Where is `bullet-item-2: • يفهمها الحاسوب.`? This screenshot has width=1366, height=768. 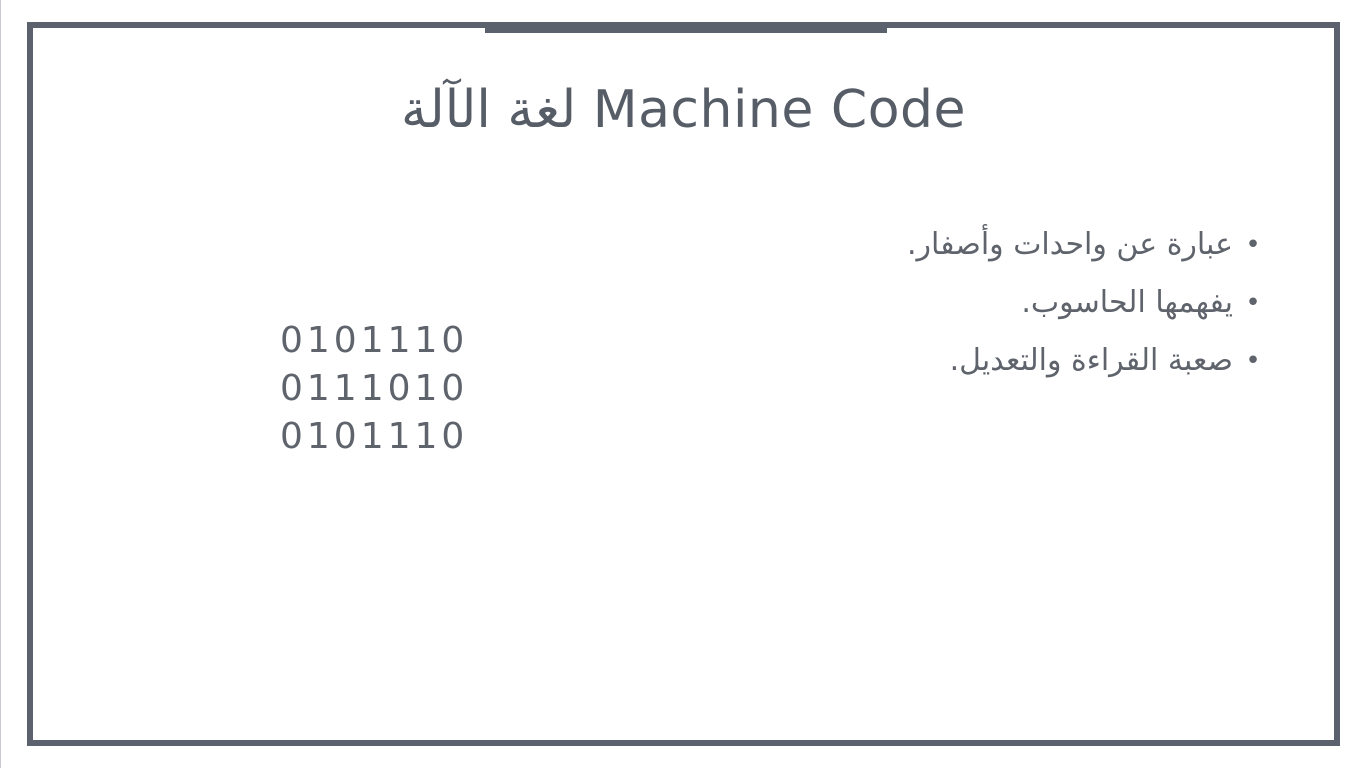 bullet-item-2: • يفهمها الحاسوب. is located at coordinates (943, 303).